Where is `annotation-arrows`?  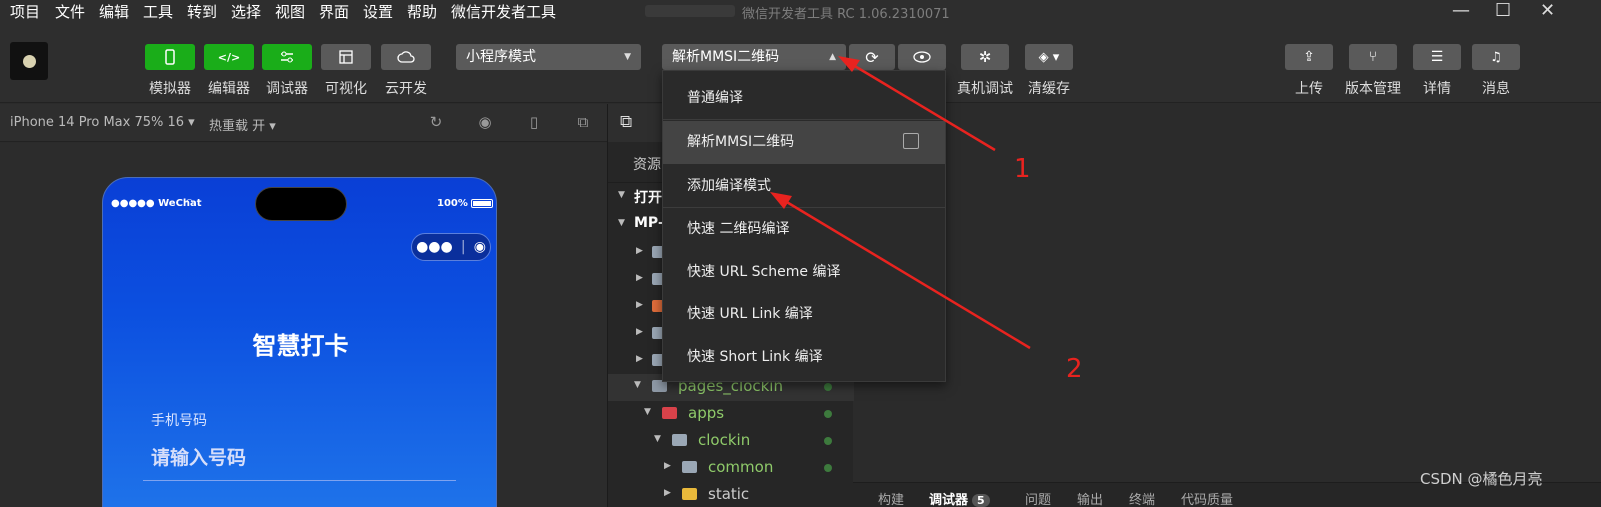 annotation-arrows is located at coordinates (900, 203).